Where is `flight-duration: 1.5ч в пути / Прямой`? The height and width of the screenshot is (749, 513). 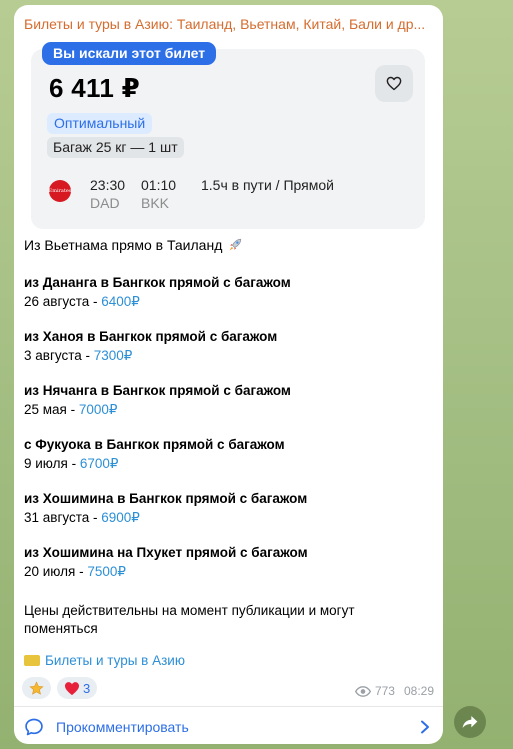
flight-duration: 1.5ч в пути / Прямой is located at coordinates (267, 185).